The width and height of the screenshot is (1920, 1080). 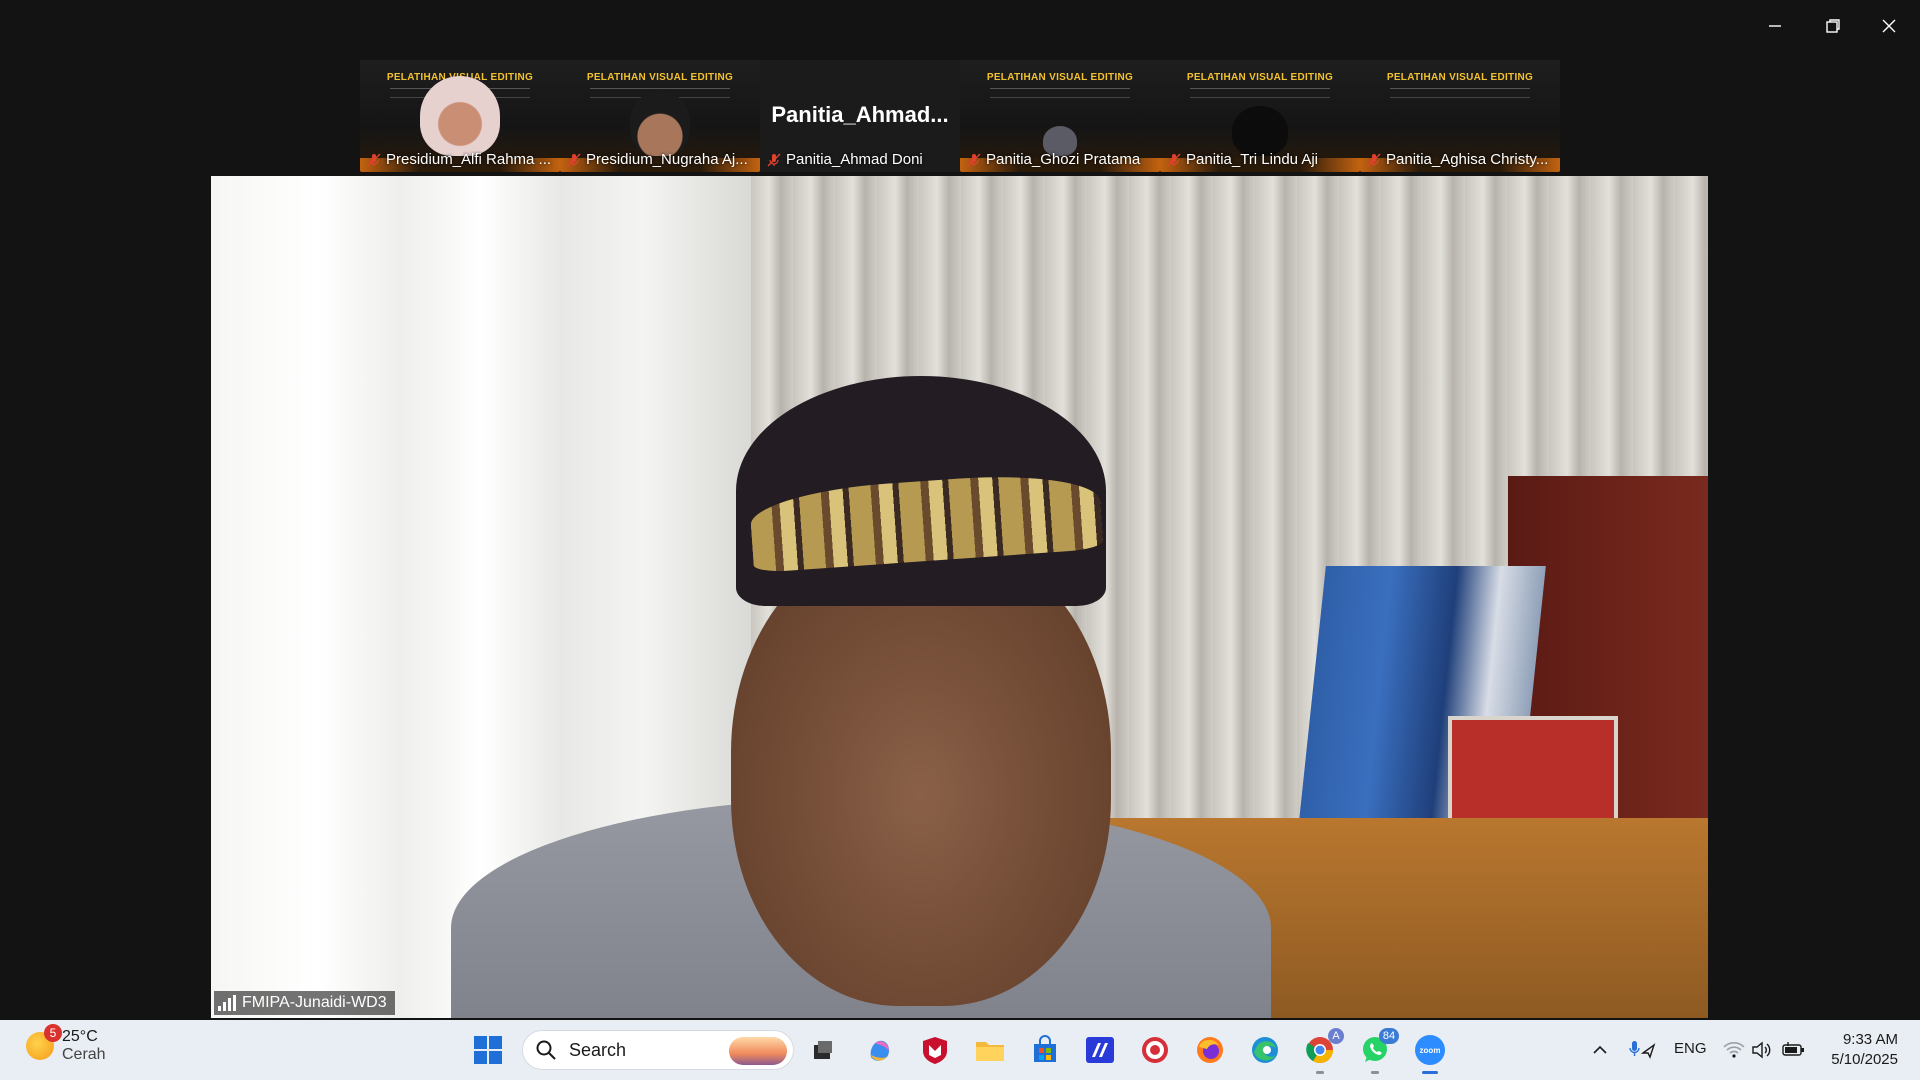 I want to click on restore-button, so click(x=1833, y=26).